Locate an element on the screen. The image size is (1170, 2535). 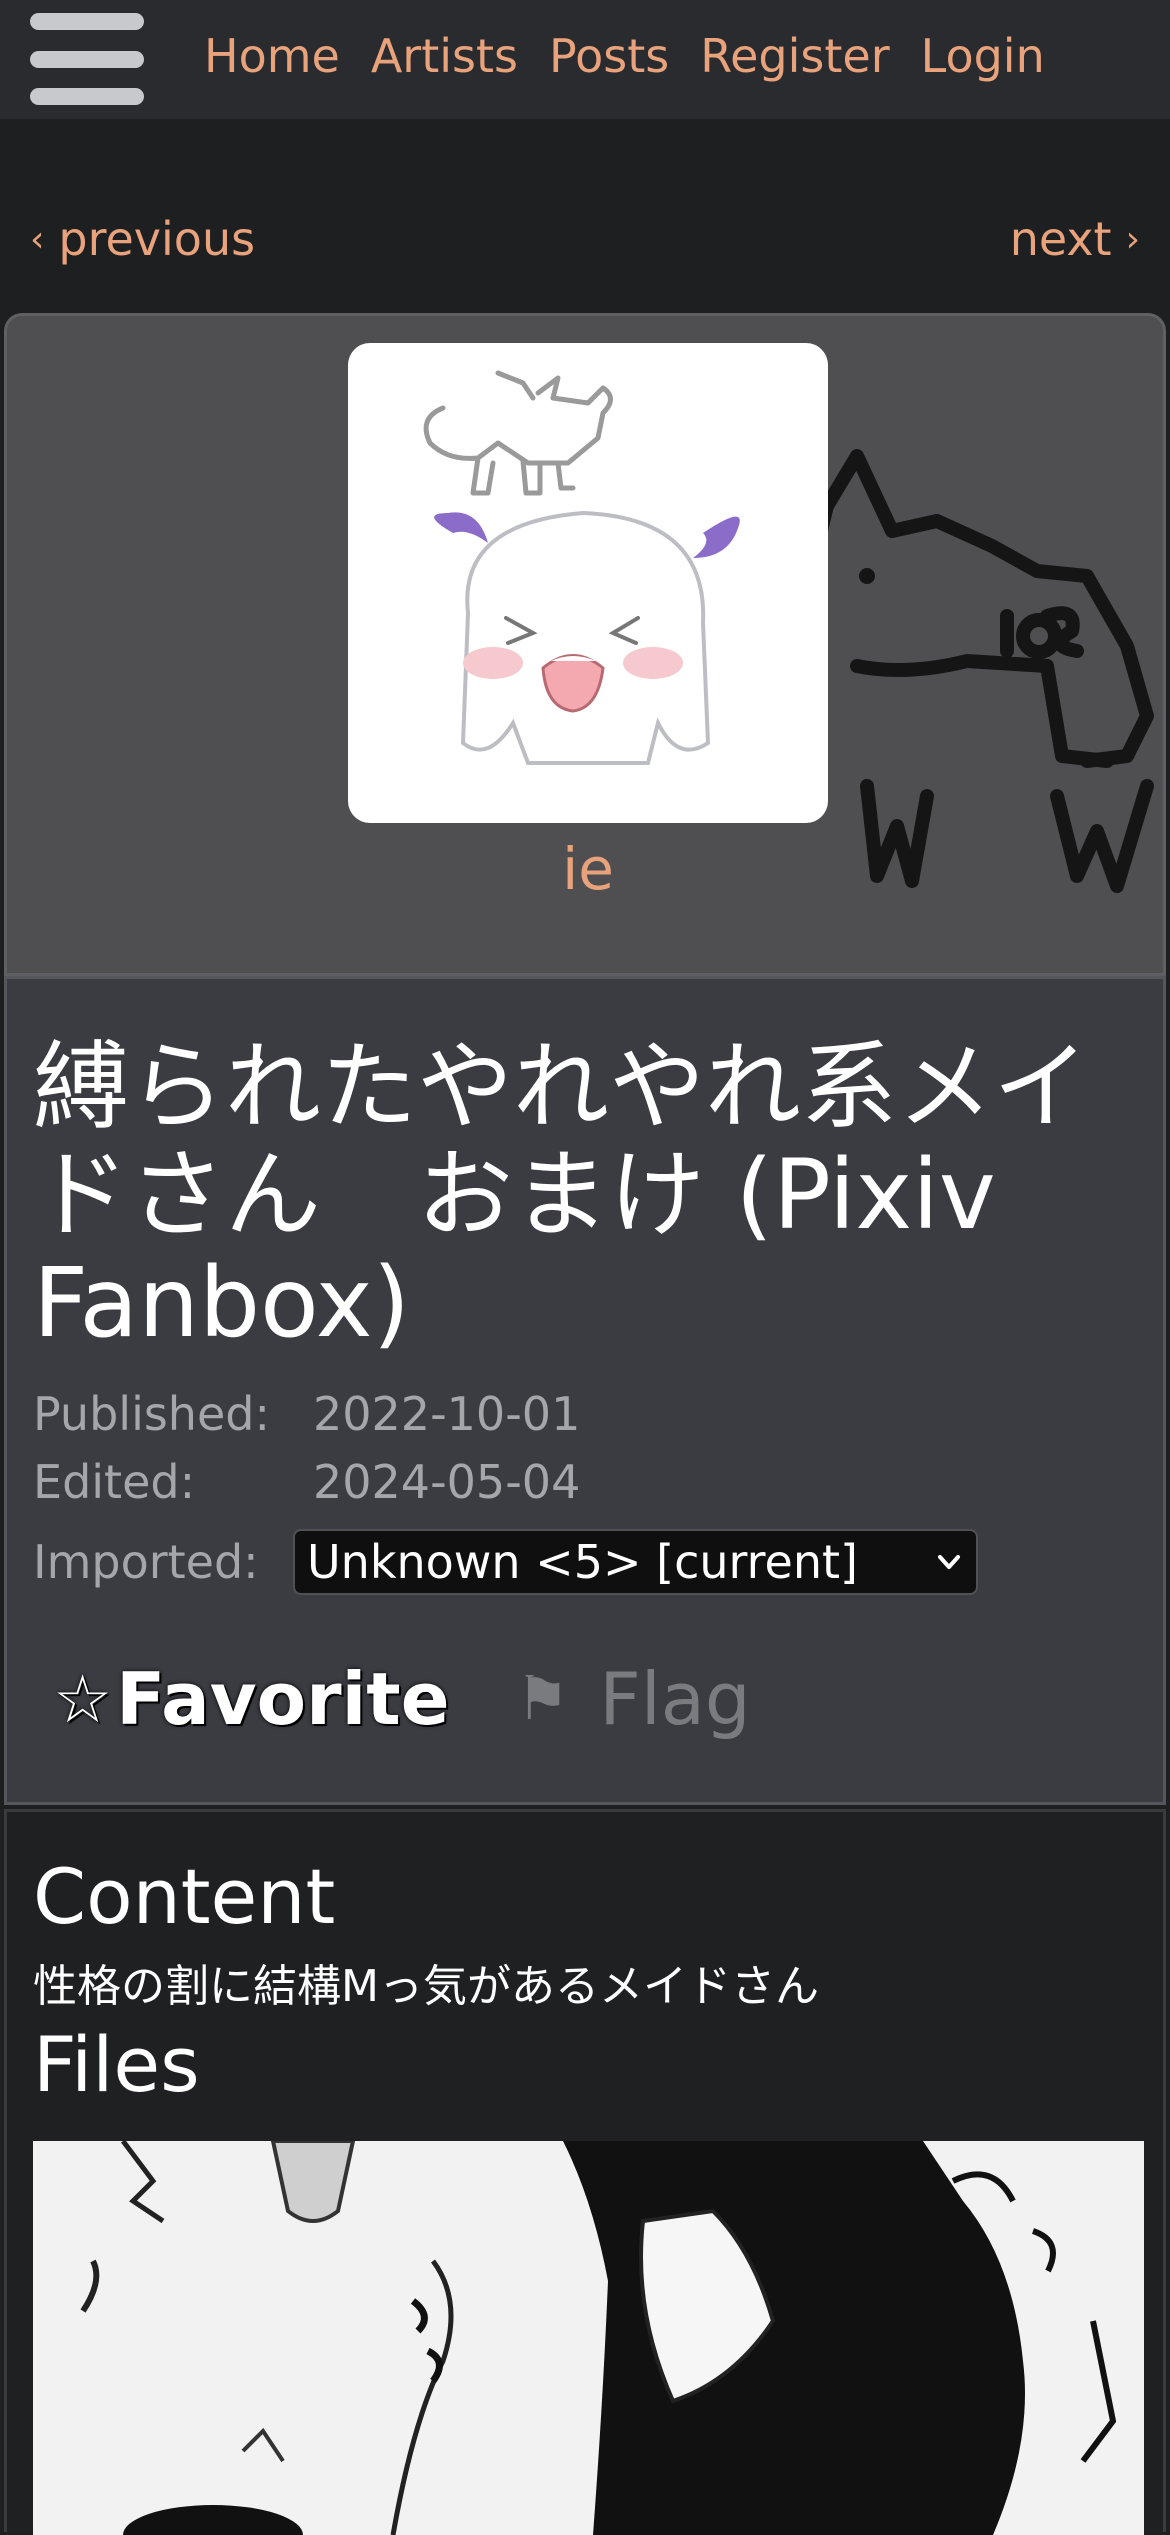
published-date: 2022-10-01 is located at coordinates (447, 1414).